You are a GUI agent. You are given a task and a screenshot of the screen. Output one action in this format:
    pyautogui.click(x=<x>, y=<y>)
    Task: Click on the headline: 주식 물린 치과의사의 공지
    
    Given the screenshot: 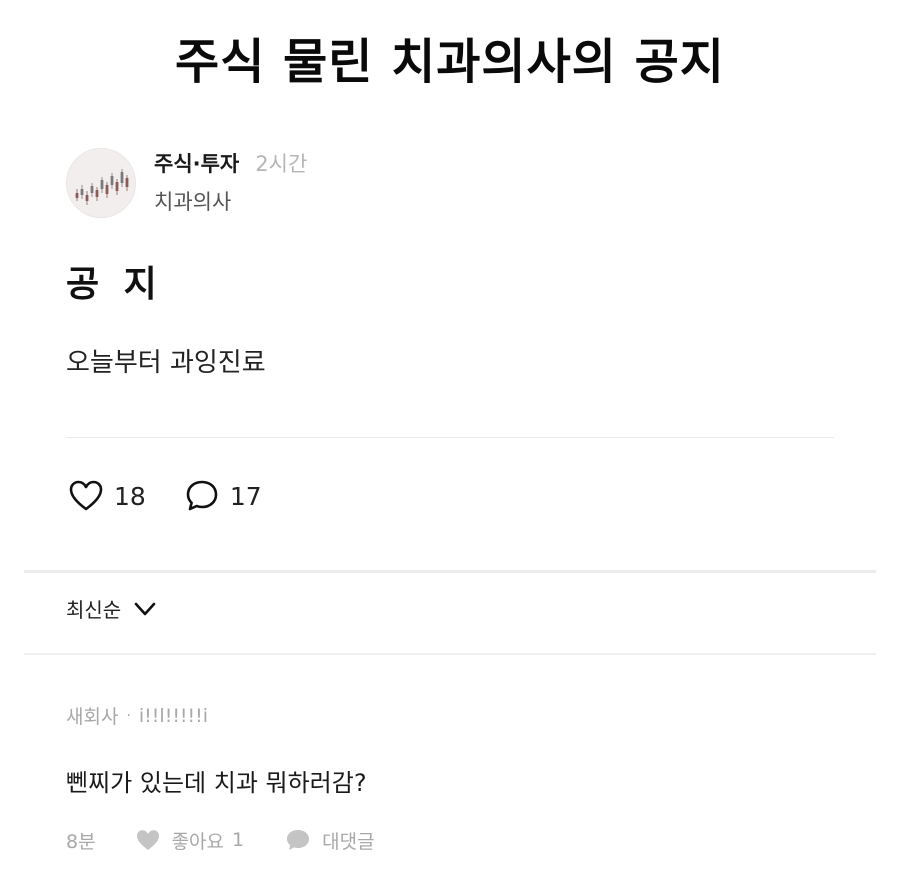 What is the action you would take?
    pyautogui.click(x=450, y=62)
    